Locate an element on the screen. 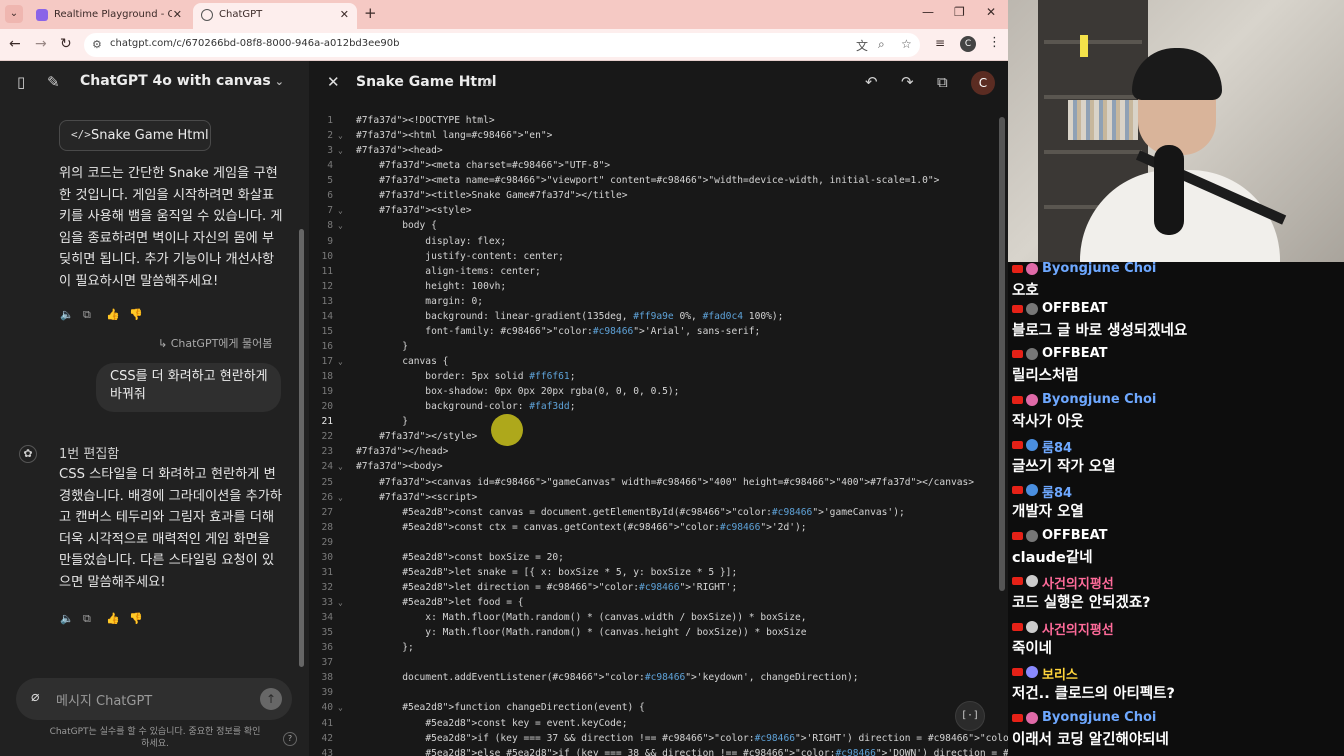 Image resolution: width=1344 pixels, height=756 pixels. undo-icon: ↶ is located at coordinates (871, 82).